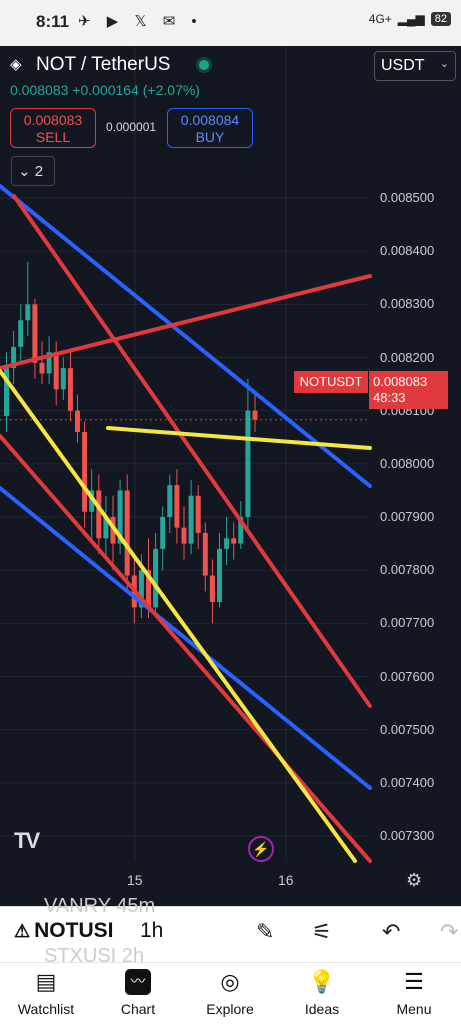  What do you see at coordinates (414, 1009) in the screenshot?
I see `nav-label: Menu` at bounding box center [414, 1009].